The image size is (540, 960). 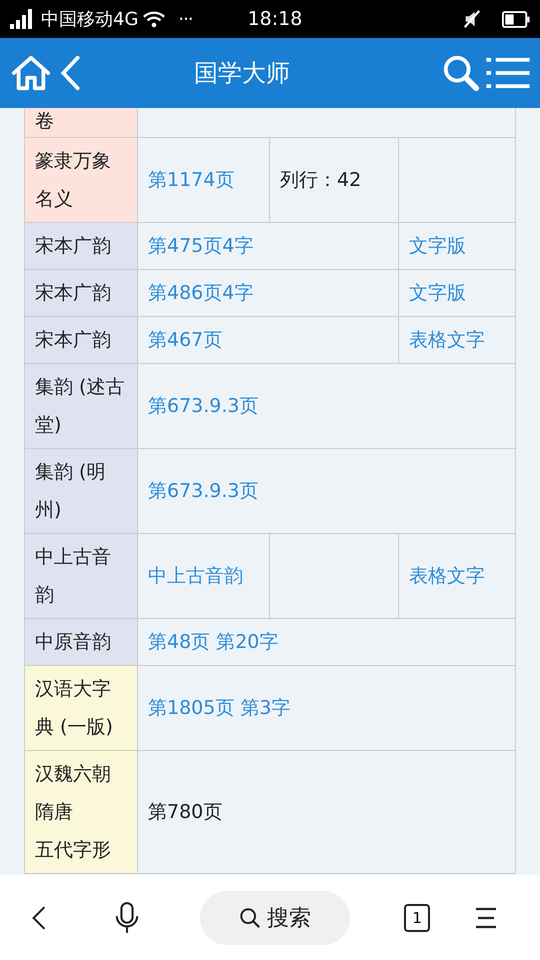 I want to click on more-indicator: ···, so click(x=185, y=19).